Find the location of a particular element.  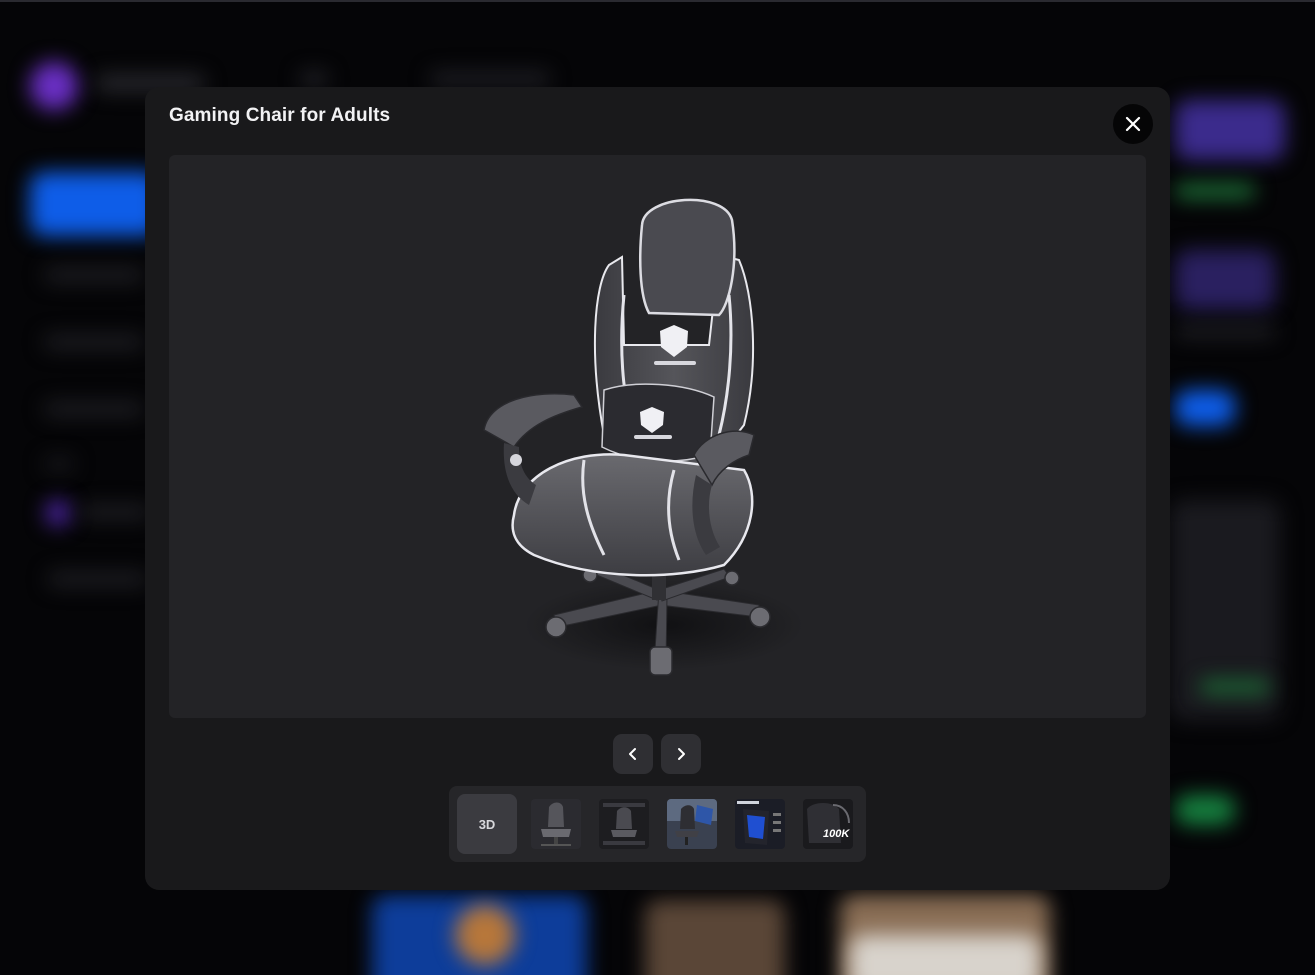

window-top-border is located at coordinates (657, 1).